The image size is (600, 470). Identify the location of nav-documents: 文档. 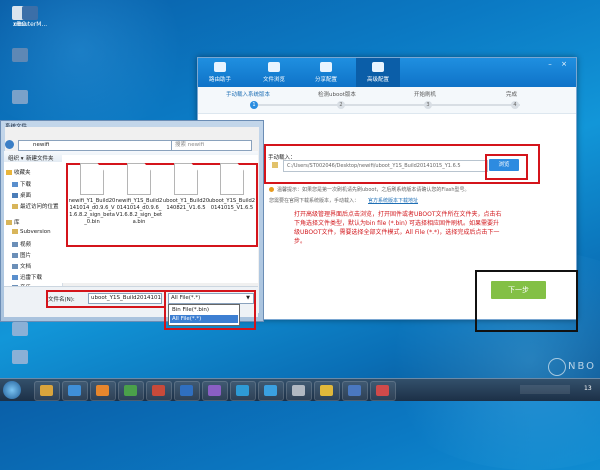
(21, 266).